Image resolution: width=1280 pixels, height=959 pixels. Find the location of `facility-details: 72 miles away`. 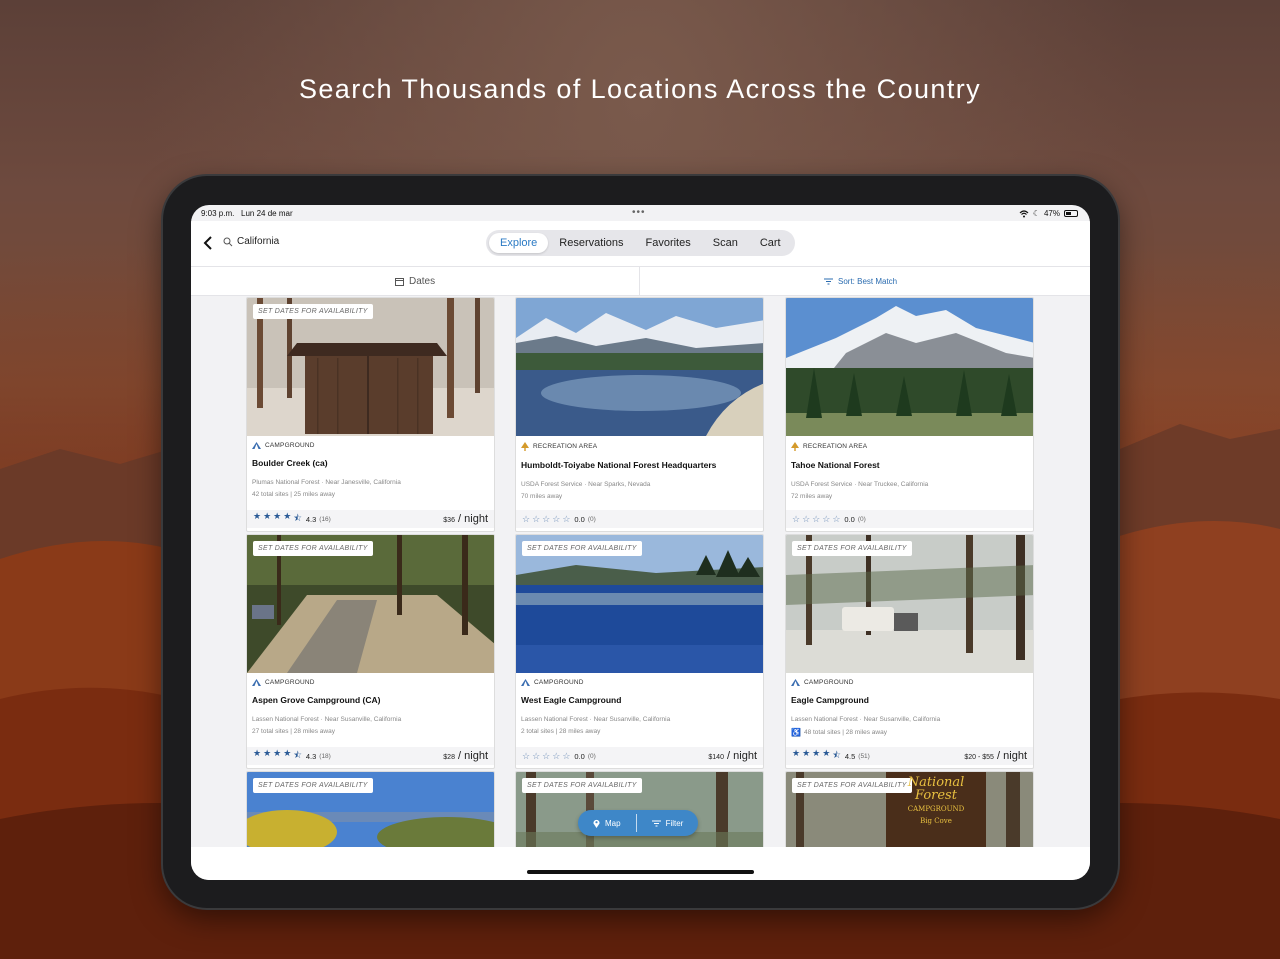

facility-details: 72 miles away is located at coordinates (812, 496).